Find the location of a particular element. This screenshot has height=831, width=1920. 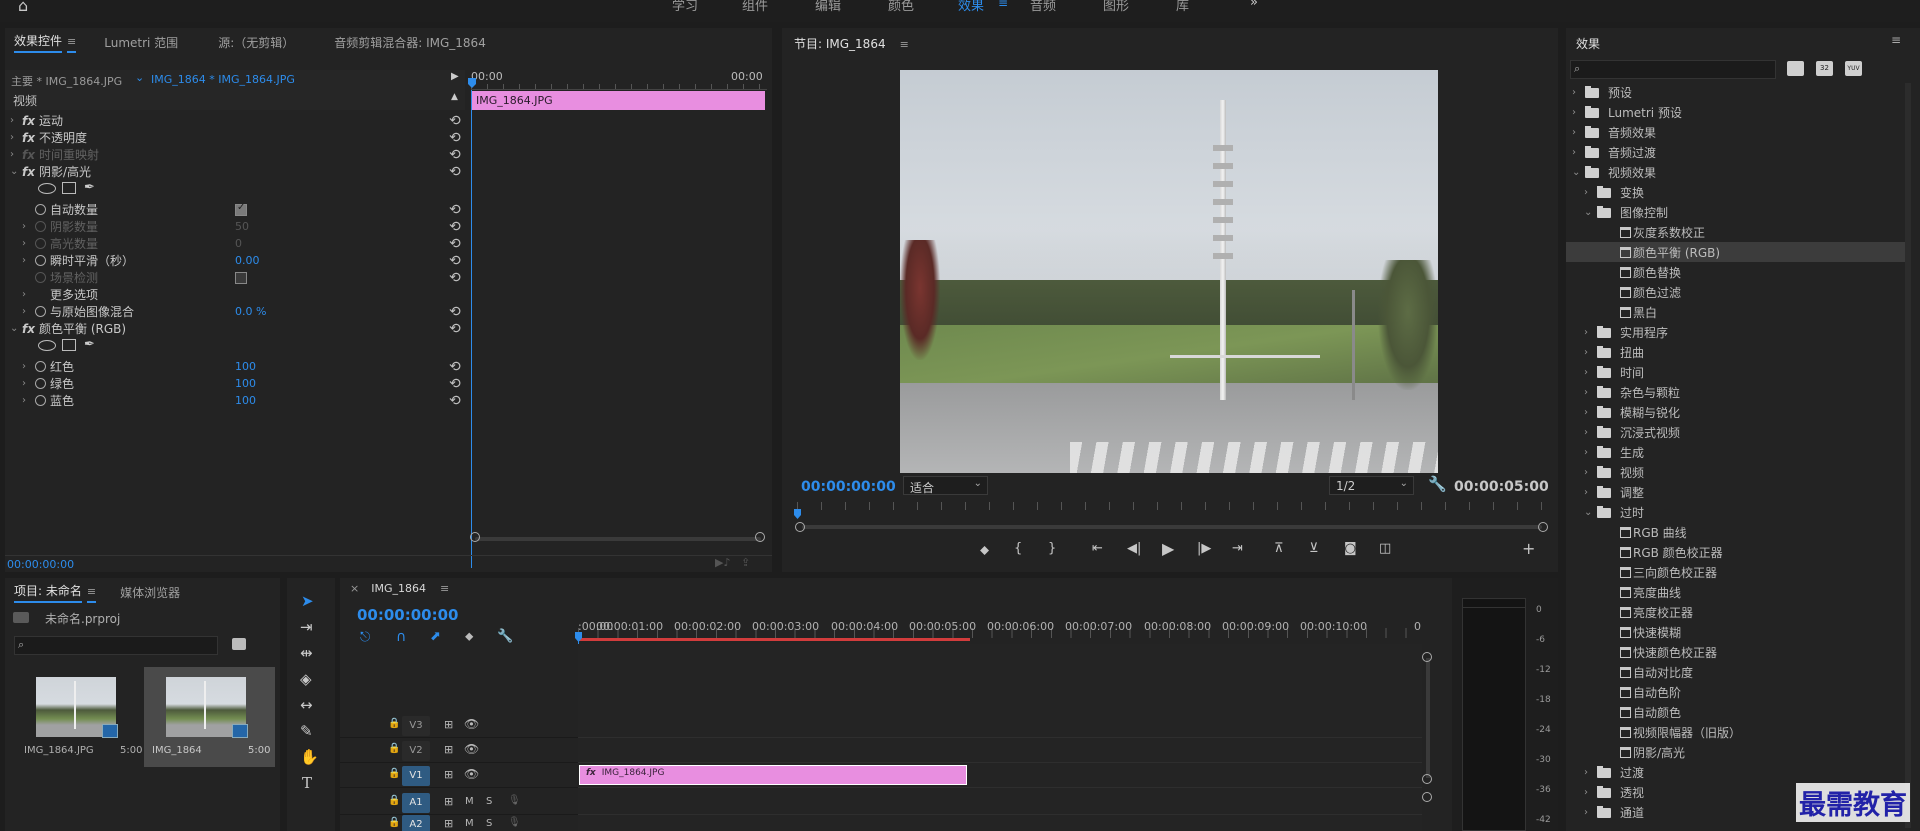

effects-tree-item: 亮度曲线 is located at coordinates (1736, 592).